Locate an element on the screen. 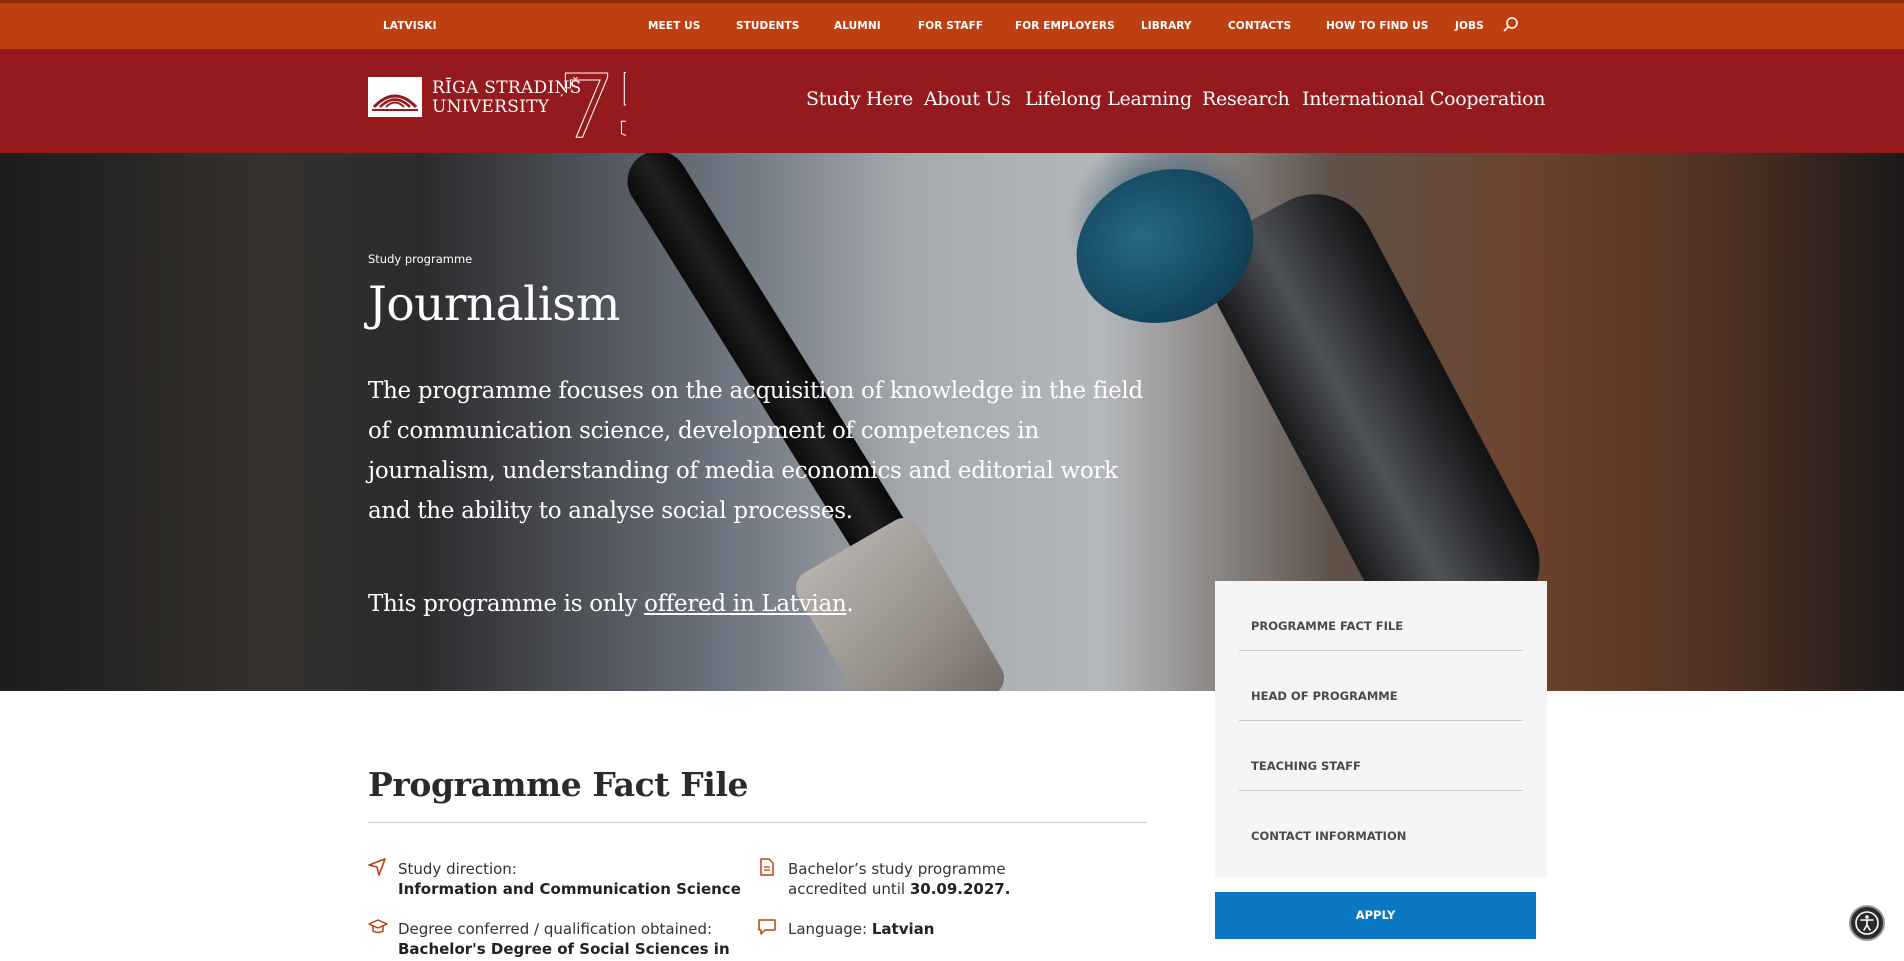  section-link-teaching-staff: TEACHING STAFF is located at coordinates (1381, 756).